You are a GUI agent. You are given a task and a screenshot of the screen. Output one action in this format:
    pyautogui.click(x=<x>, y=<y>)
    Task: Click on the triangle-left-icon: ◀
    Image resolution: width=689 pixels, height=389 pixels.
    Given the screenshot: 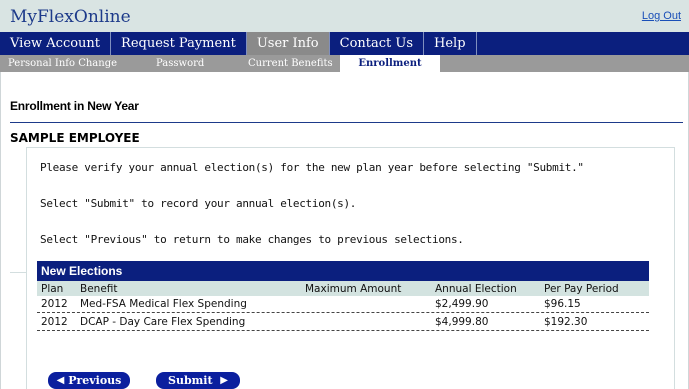 What is the action you would take?
    pyautogui.click(x=60, y=380)
    